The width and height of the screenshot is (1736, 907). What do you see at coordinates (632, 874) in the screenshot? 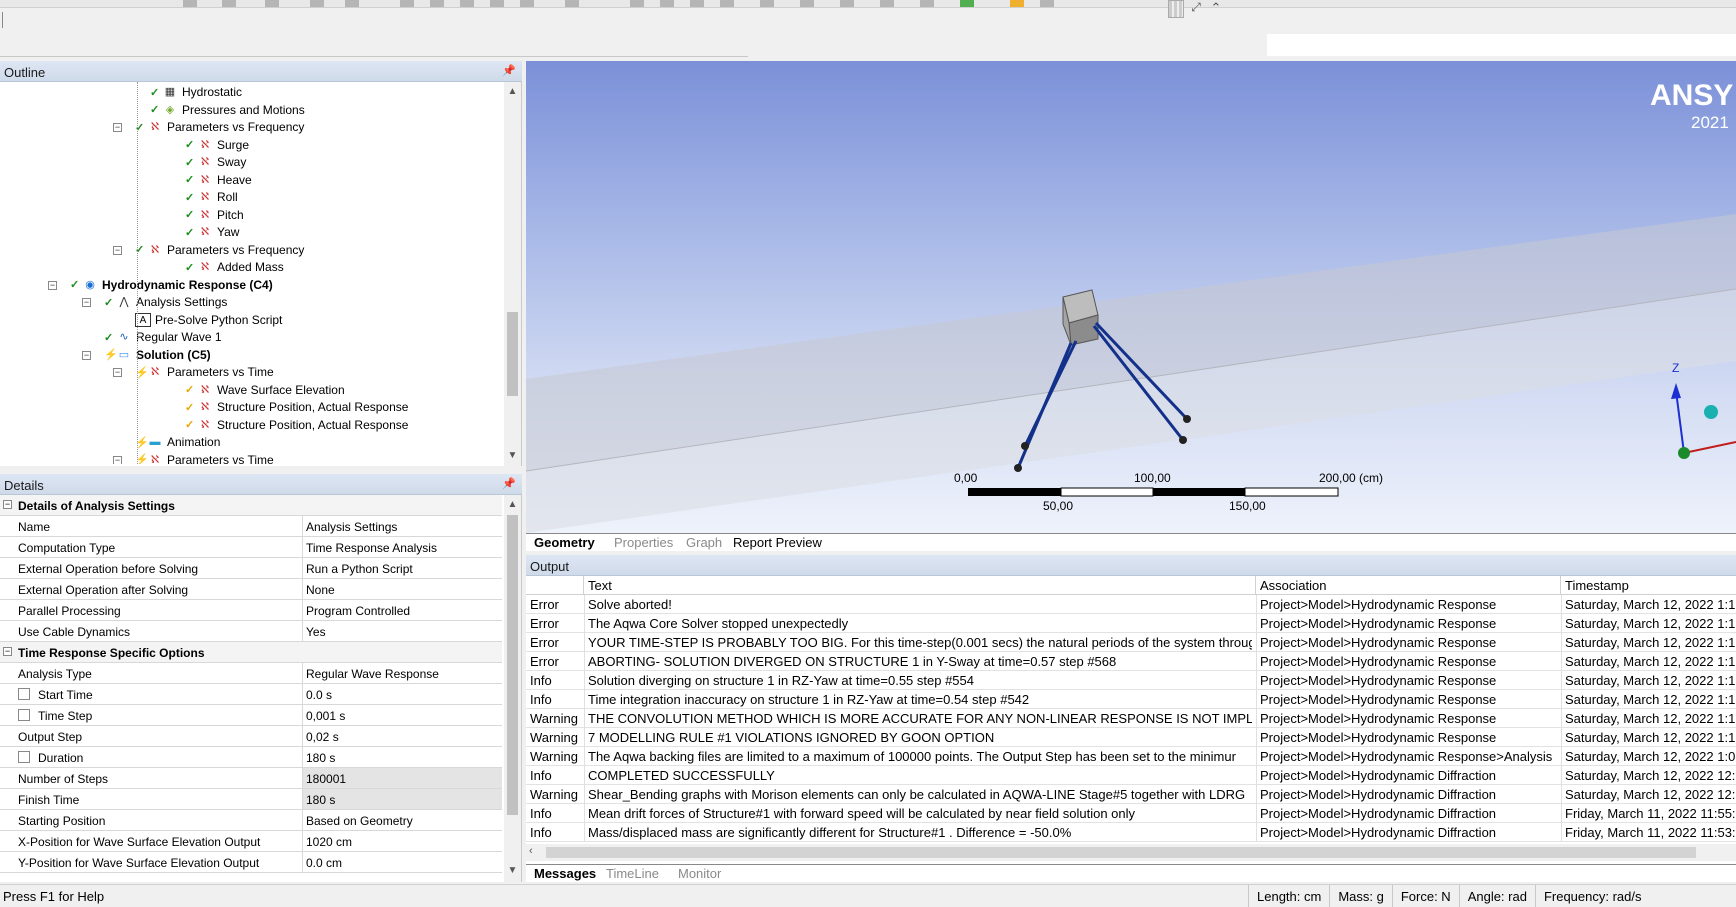
I see `tab-timeline: TimeLine` at bounding box center [632, 874].